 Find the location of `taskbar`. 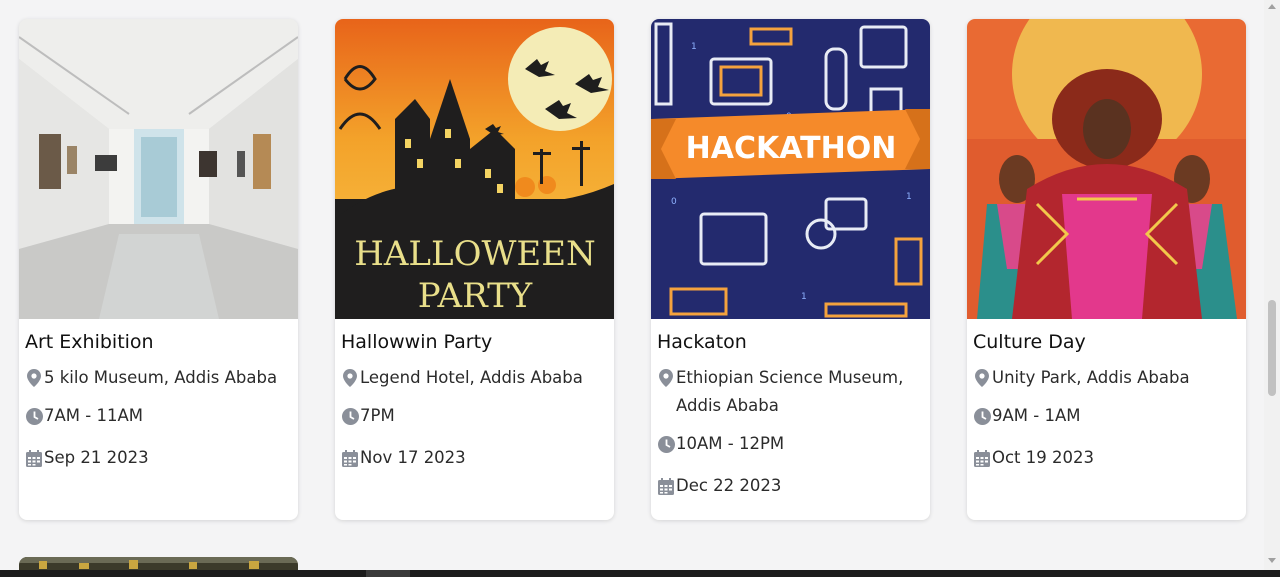

taskbar is located at coordinates (640, 573).